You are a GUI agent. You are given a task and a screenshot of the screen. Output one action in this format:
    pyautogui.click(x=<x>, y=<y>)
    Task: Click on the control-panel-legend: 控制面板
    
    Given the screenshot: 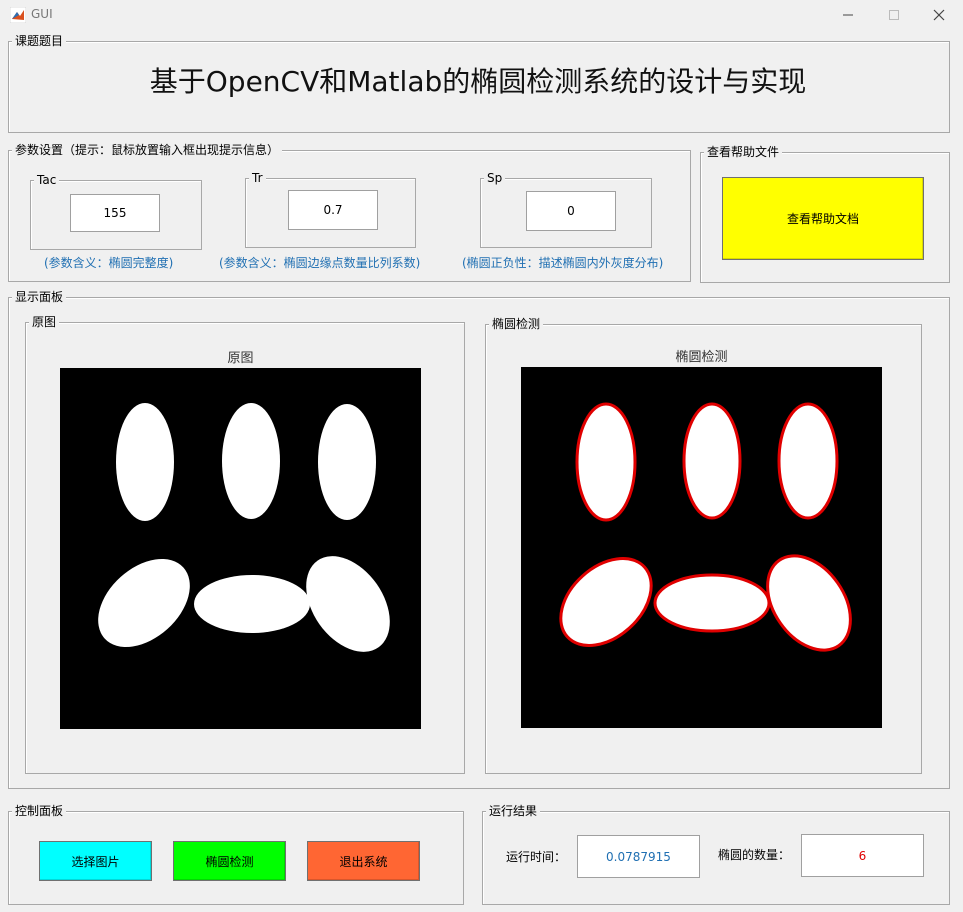 What is the action you would take?
    pyautogui.click(x=39, y=811)
    